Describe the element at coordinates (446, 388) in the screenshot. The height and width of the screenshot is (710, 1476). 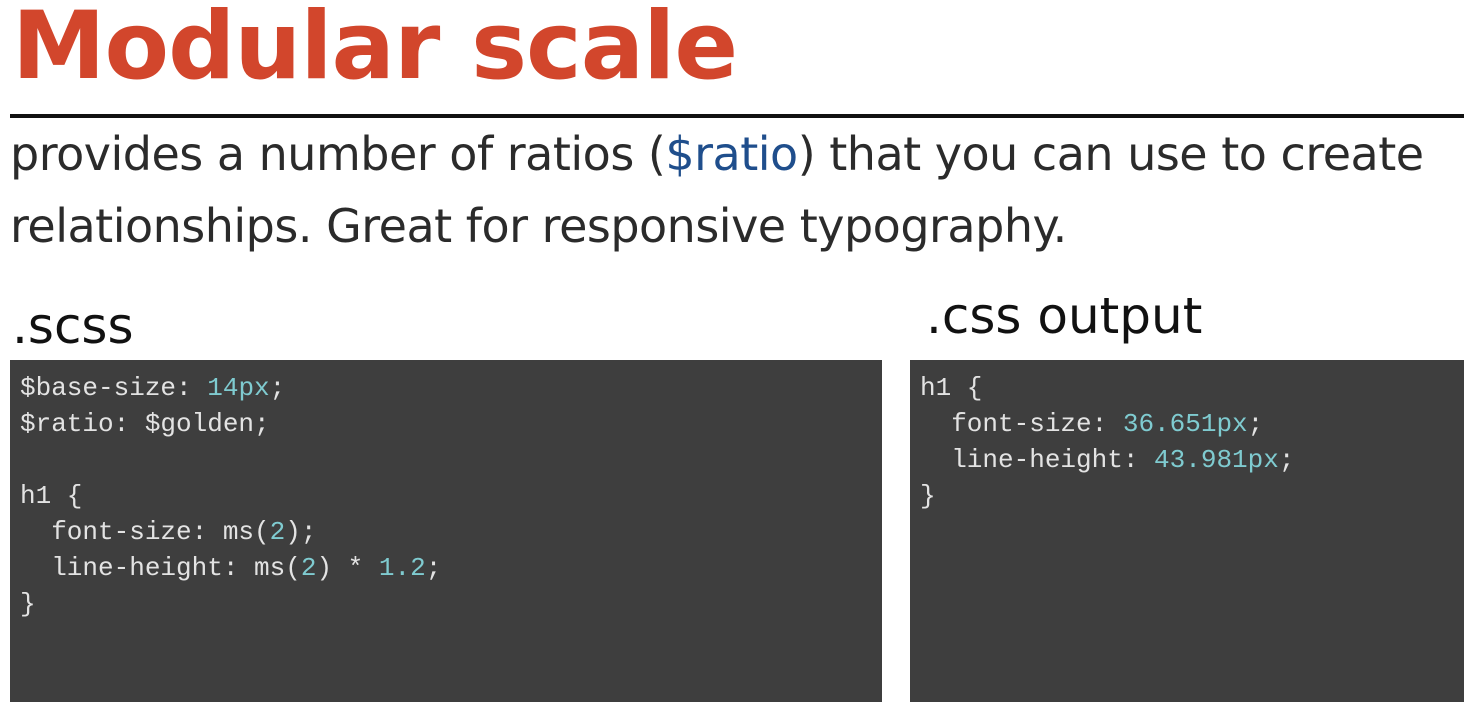
I see `code-line: $base-size: 14px;` at that location.